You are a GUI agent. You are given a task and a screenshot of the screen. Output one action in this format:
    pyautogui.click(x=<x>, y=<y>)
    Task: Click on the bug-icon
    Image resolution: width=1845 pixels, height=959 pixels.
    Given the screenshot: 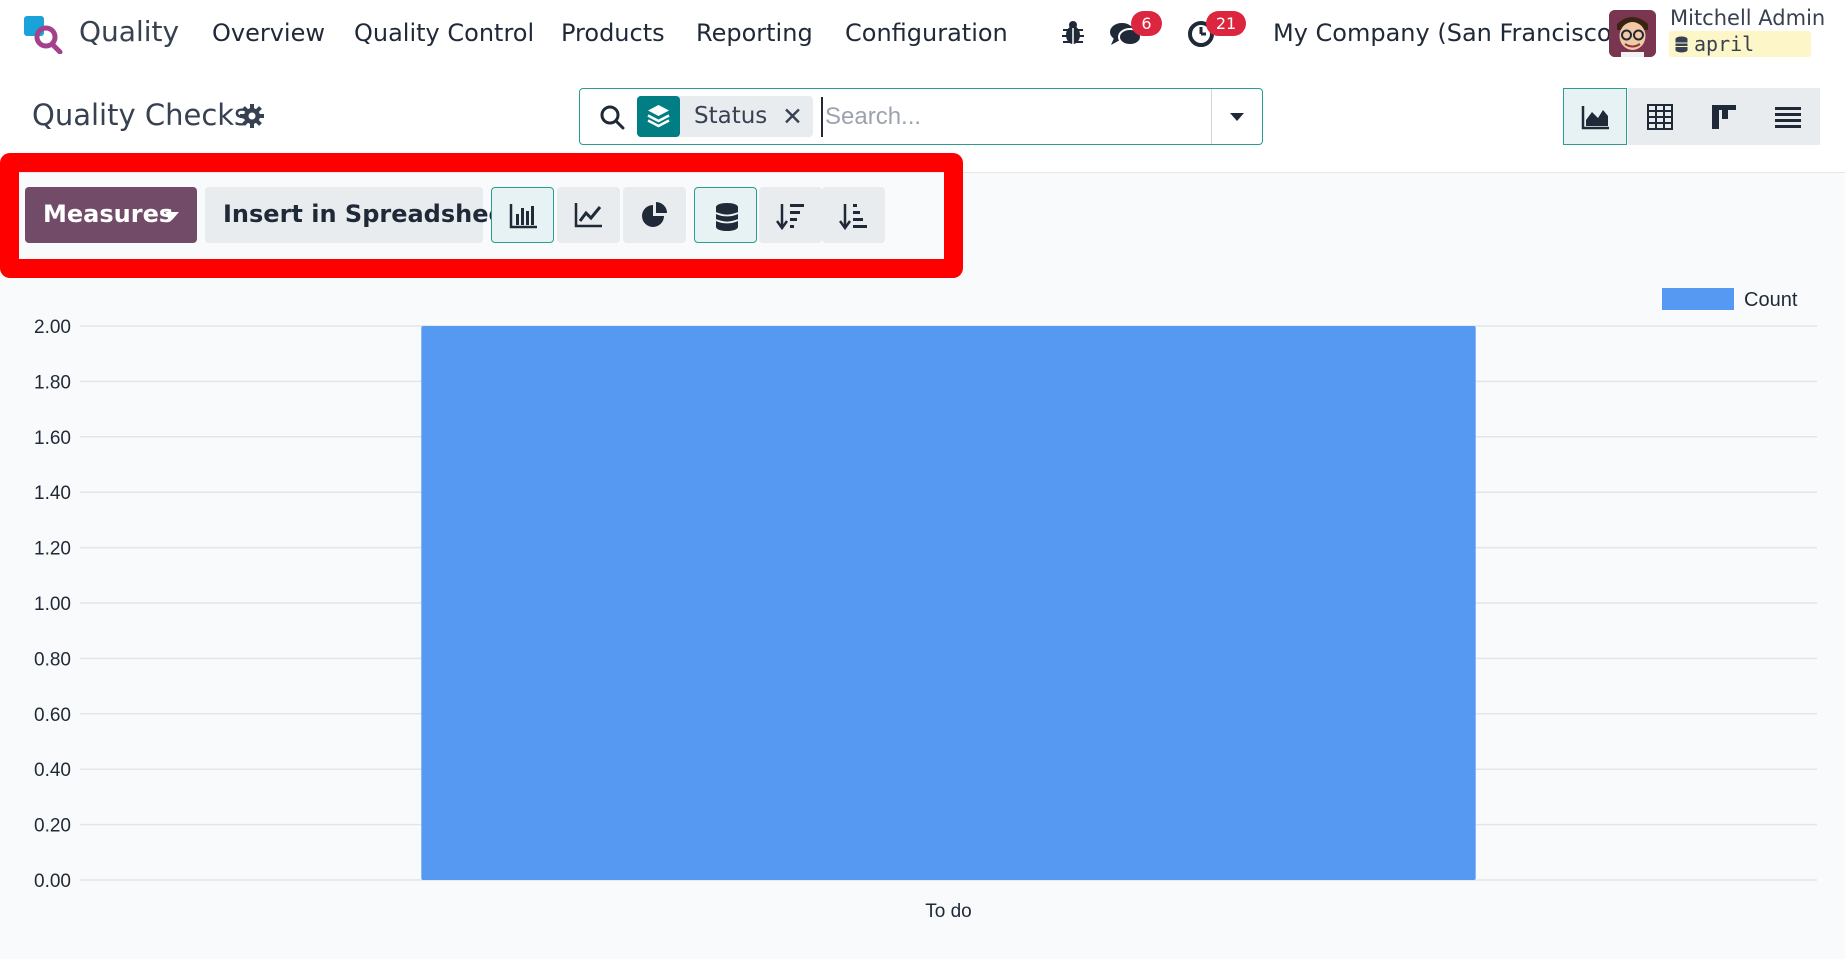 What is the action you would take?
    pyautogui.click(x=1073, y=33)
    